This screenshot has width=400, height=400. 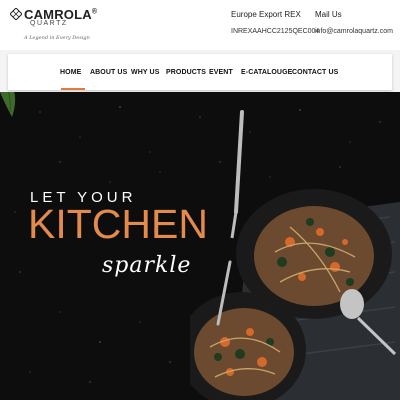 I want to click on export-code: INREXAAHCC2125QEC004, so click(x=275, y=31).